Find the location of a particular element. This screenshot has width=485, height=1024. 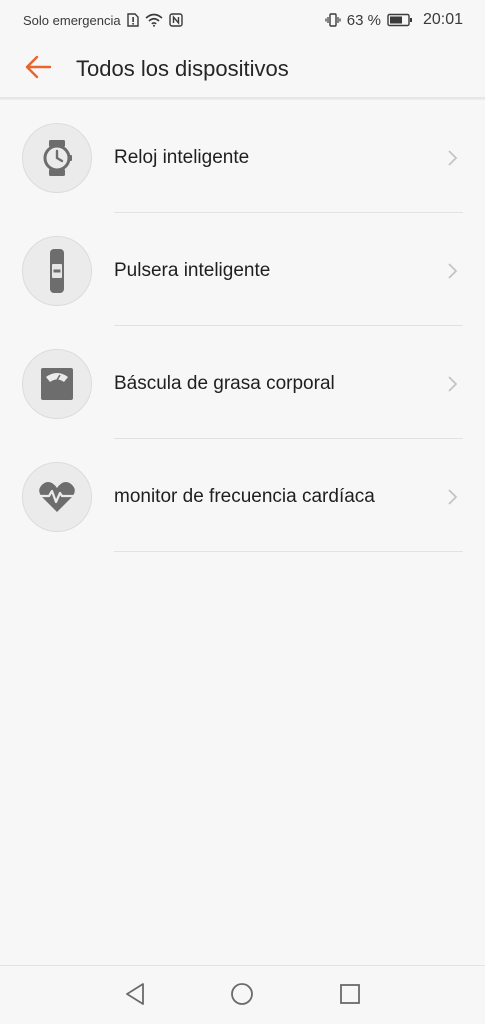

device-item-smartwatch: Reloj inteligente is located at coordinates (242, 156).